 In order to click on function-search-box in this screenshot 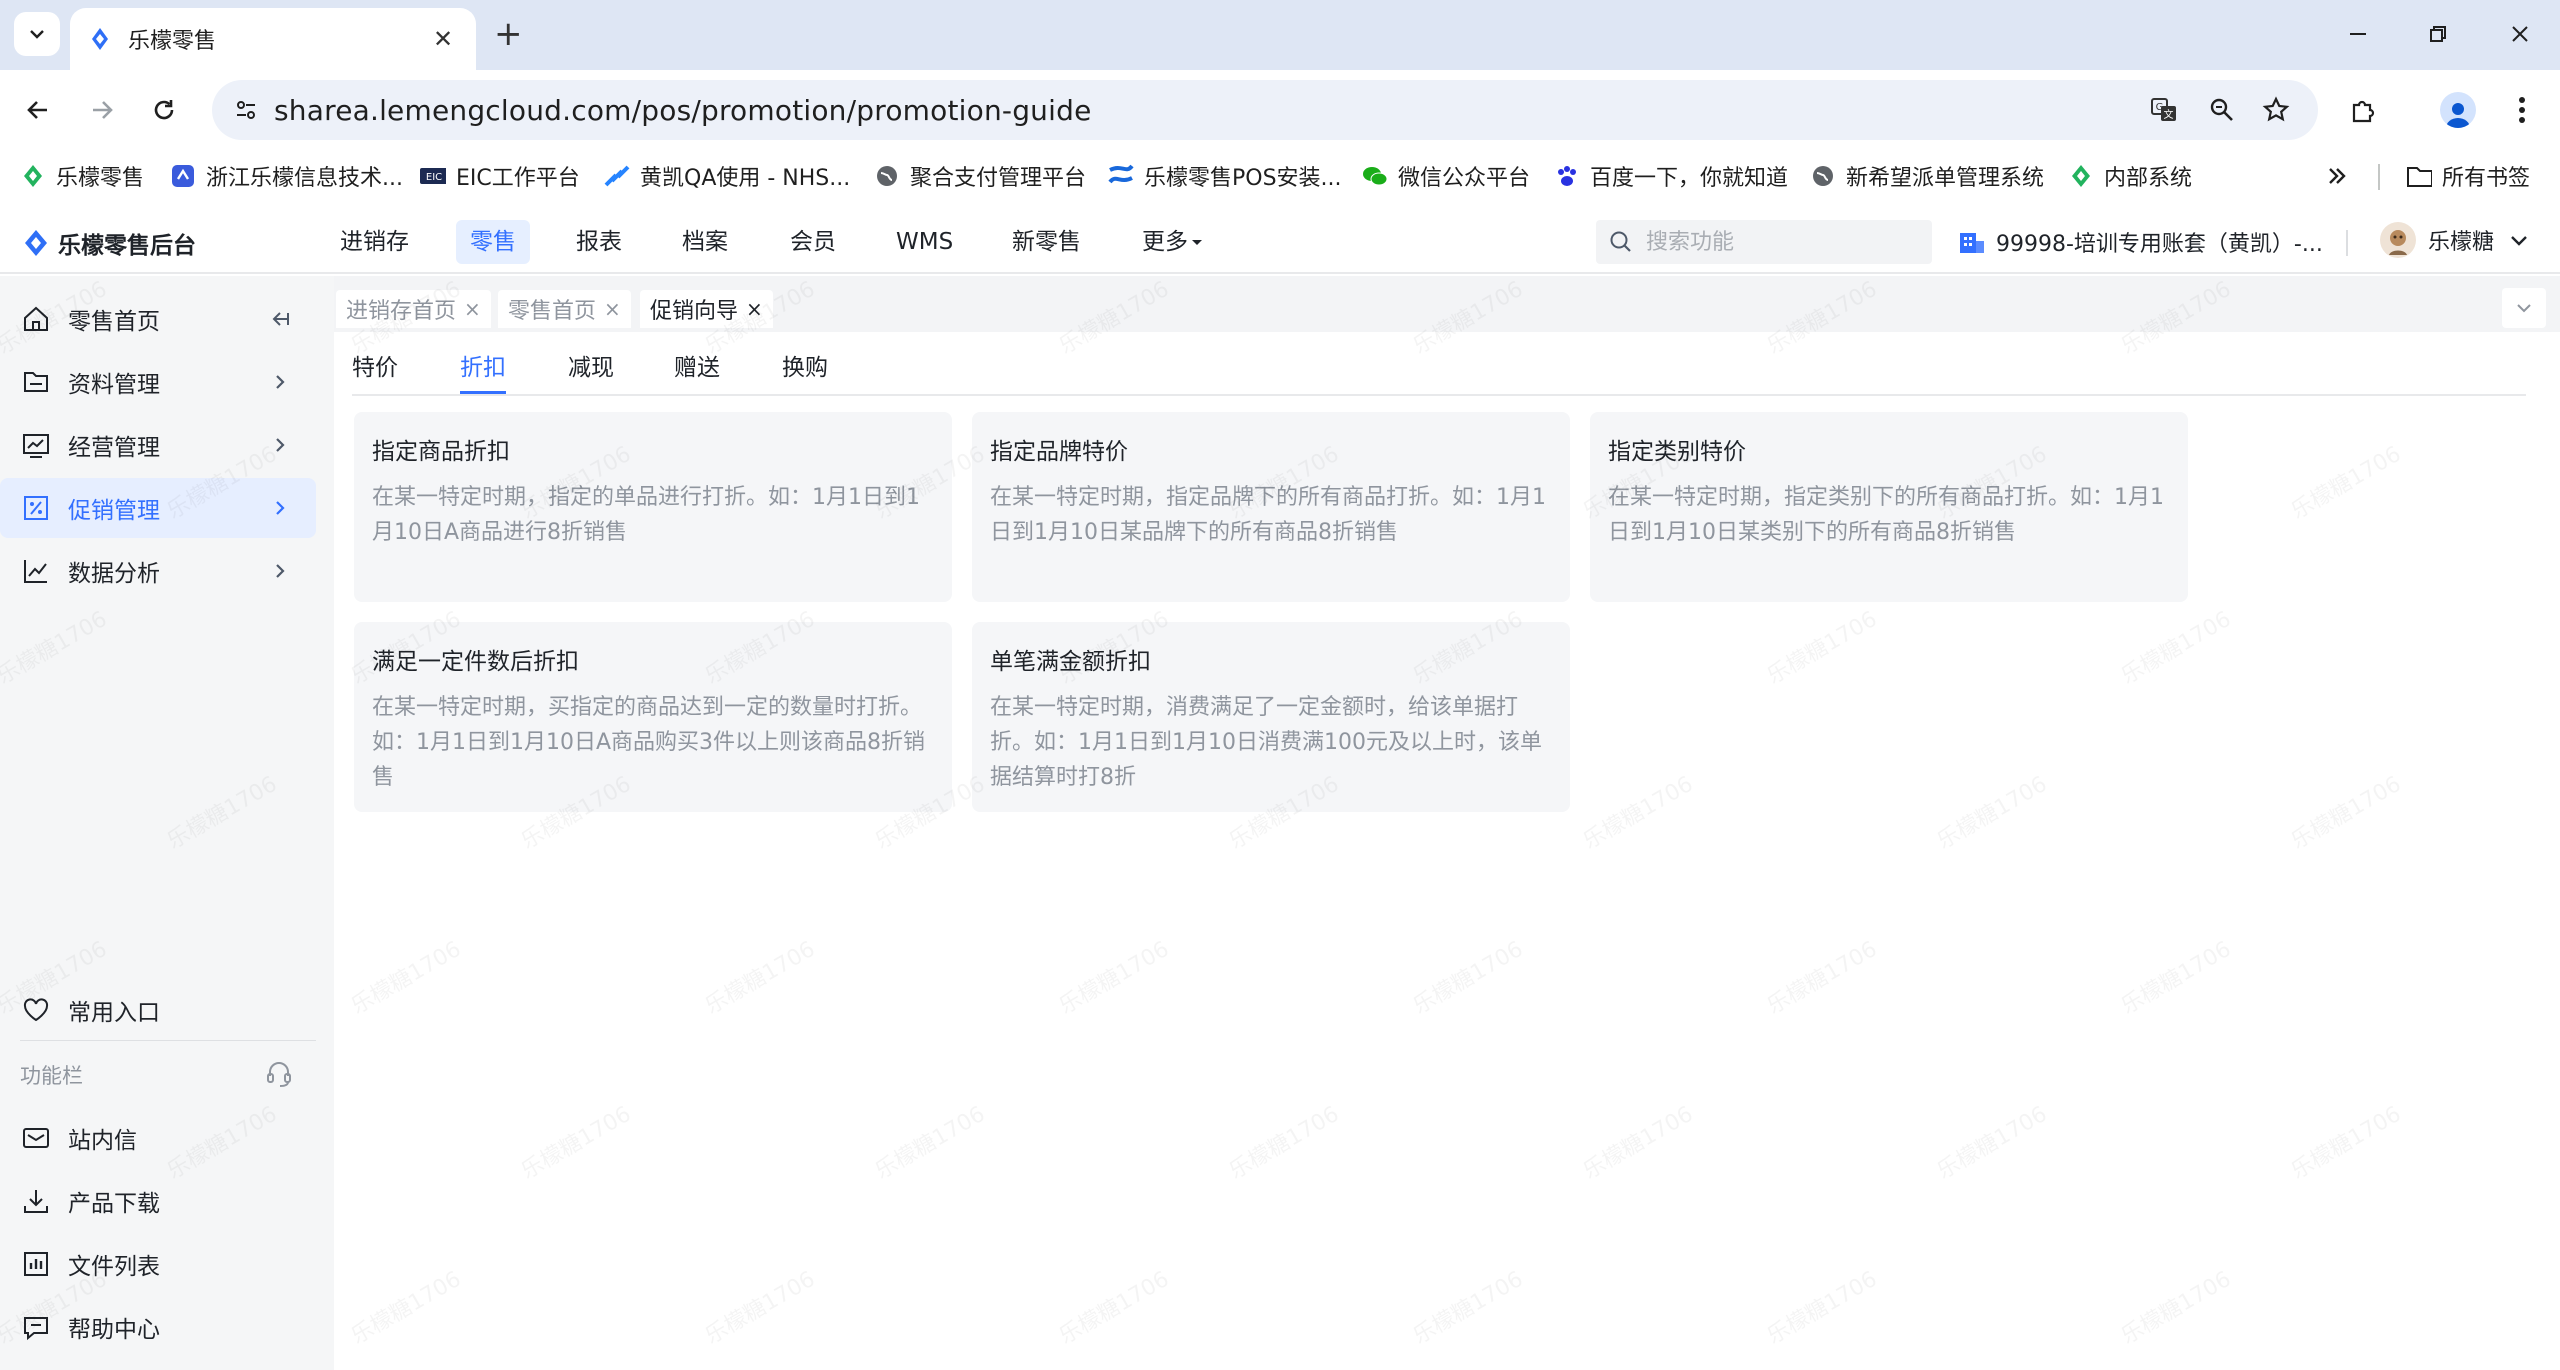, I will do `click(1764, 242)`.